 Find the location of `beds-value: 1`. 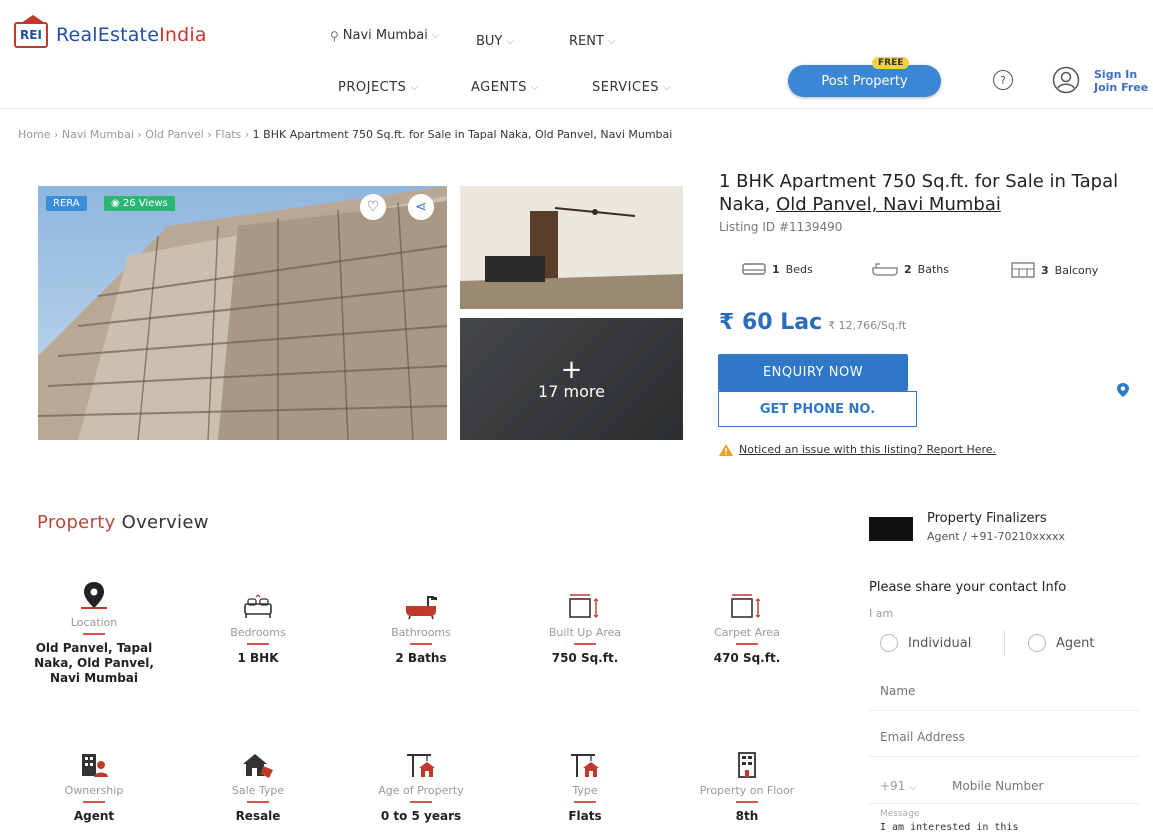

beds-value: 1 is located at coordinates (776, 269).